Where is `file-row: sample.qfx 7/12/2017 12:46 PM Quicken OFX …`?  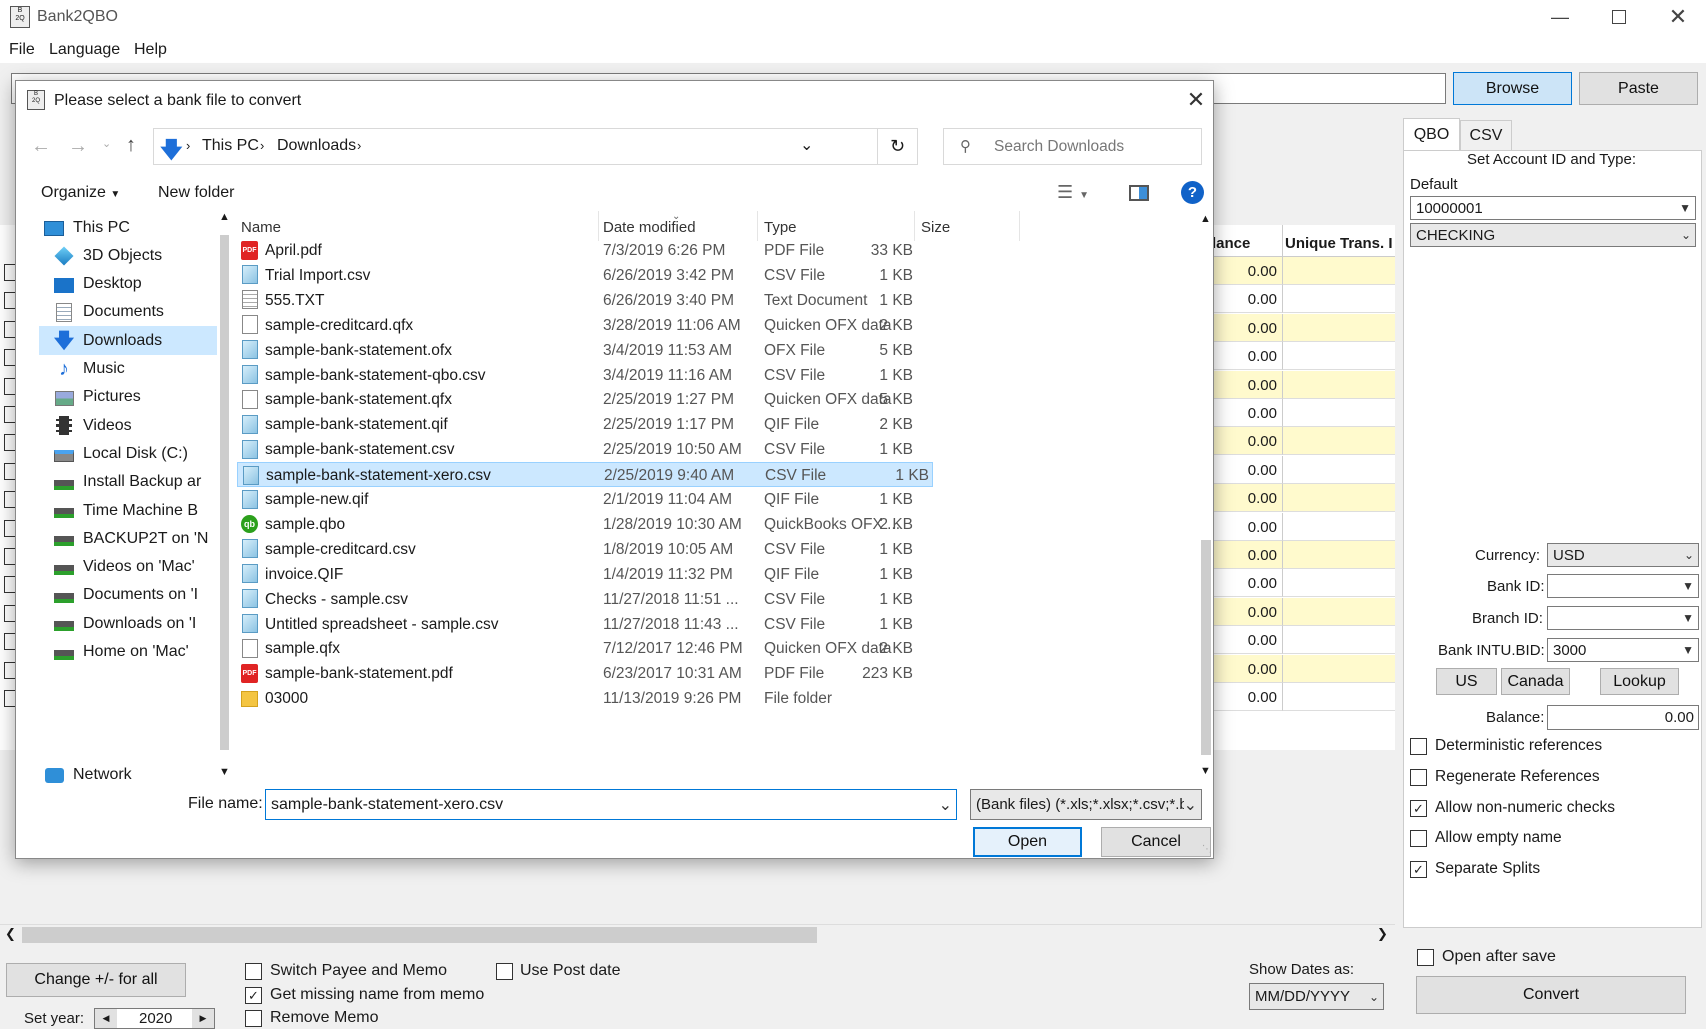 file-row: sample.qfx 7/12/2017 12:46 PM Quicken OFX … is located at coordinates (610, 648).